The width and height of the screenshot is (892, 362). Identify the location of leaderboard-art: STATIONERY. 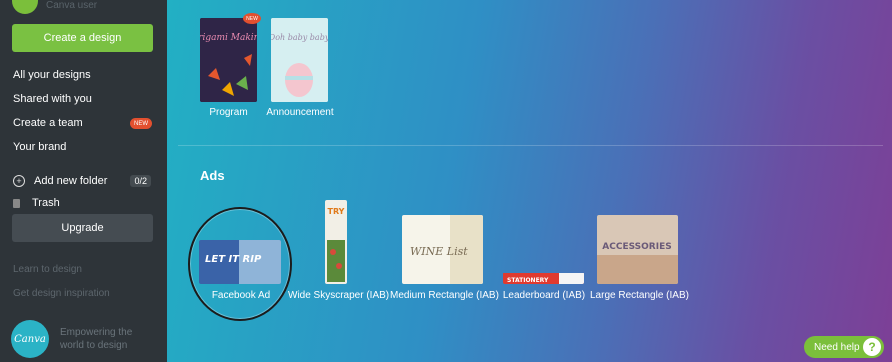
(543, 278).